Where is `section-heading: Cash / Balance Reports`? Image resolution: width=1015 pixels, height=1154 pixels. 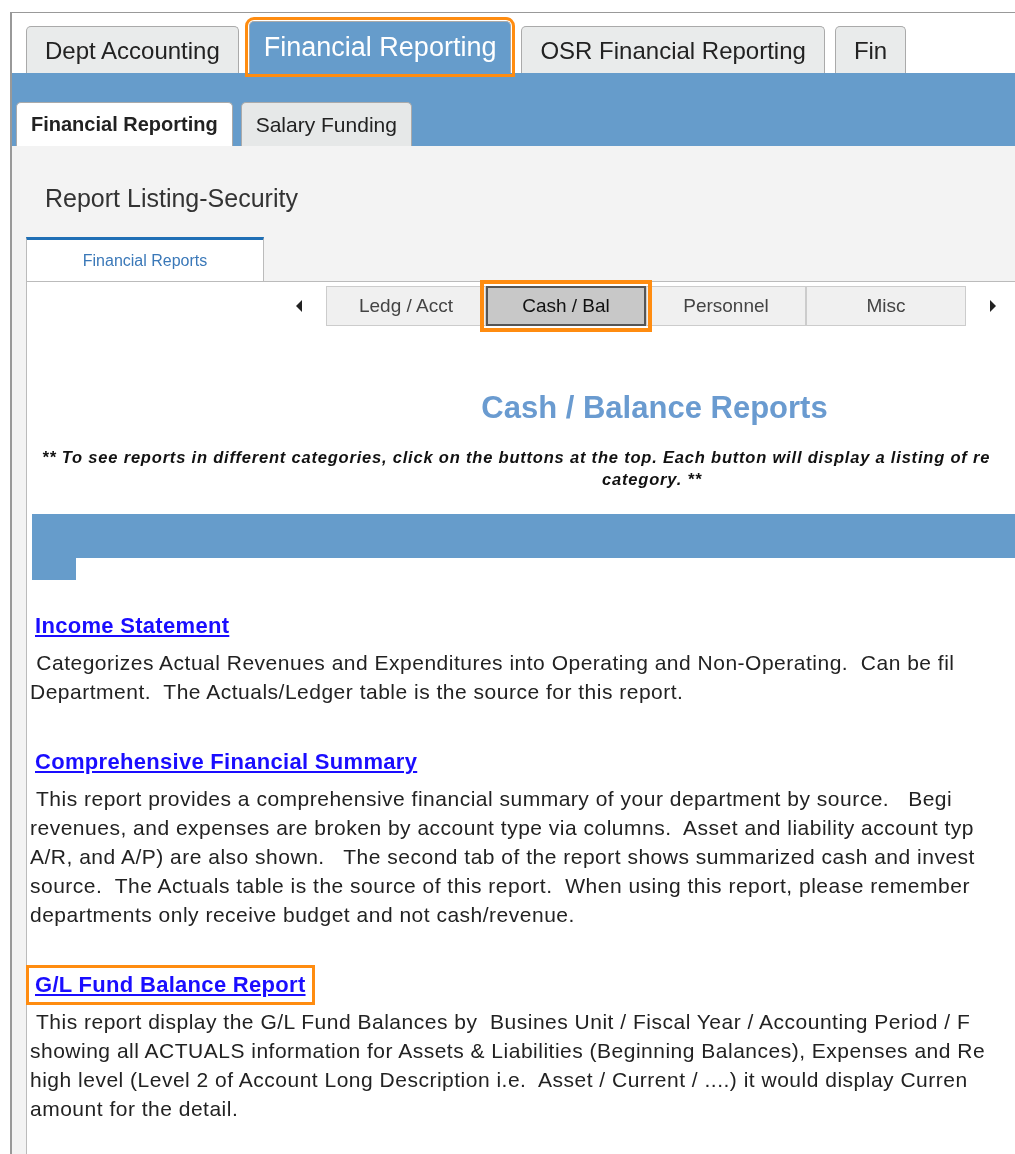
section-heading: Cash / Balance Reports is located at coordinates (654, 408).